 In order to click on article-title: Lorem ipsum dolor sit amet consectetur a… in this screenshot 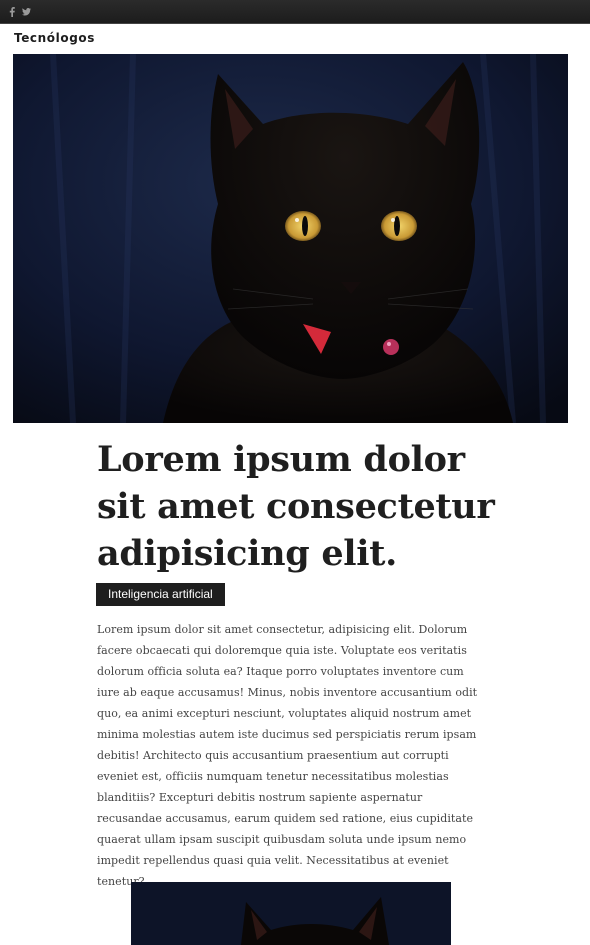, I will do `click(296, 506)`.